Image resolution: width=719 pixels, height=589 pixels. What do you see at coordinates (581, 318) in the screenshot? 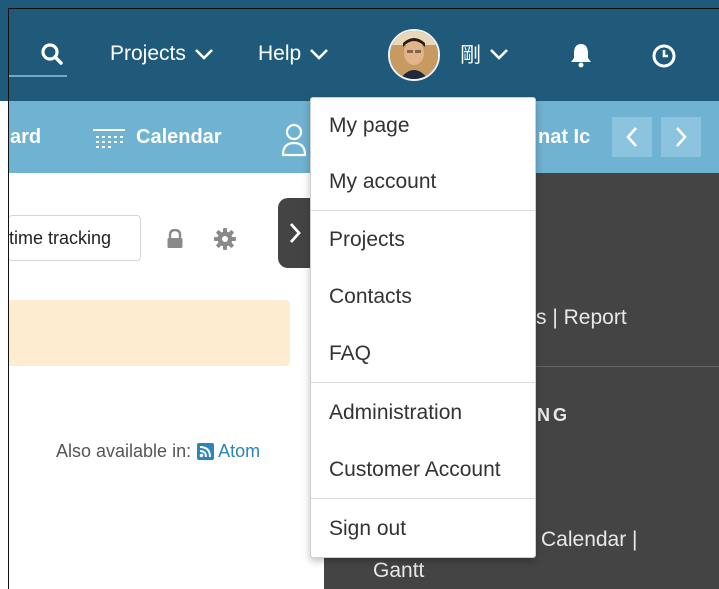
I see `sidebar-report-links: s | Report` at bounding box center [581, 318].